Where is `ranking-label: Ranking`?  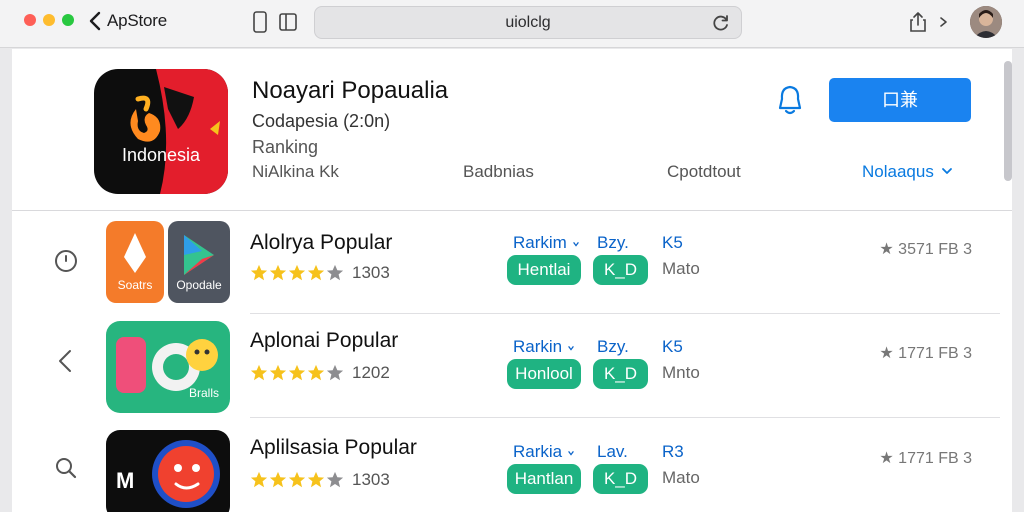
ranking-label: Ranking is located at coordinates (285, 147).